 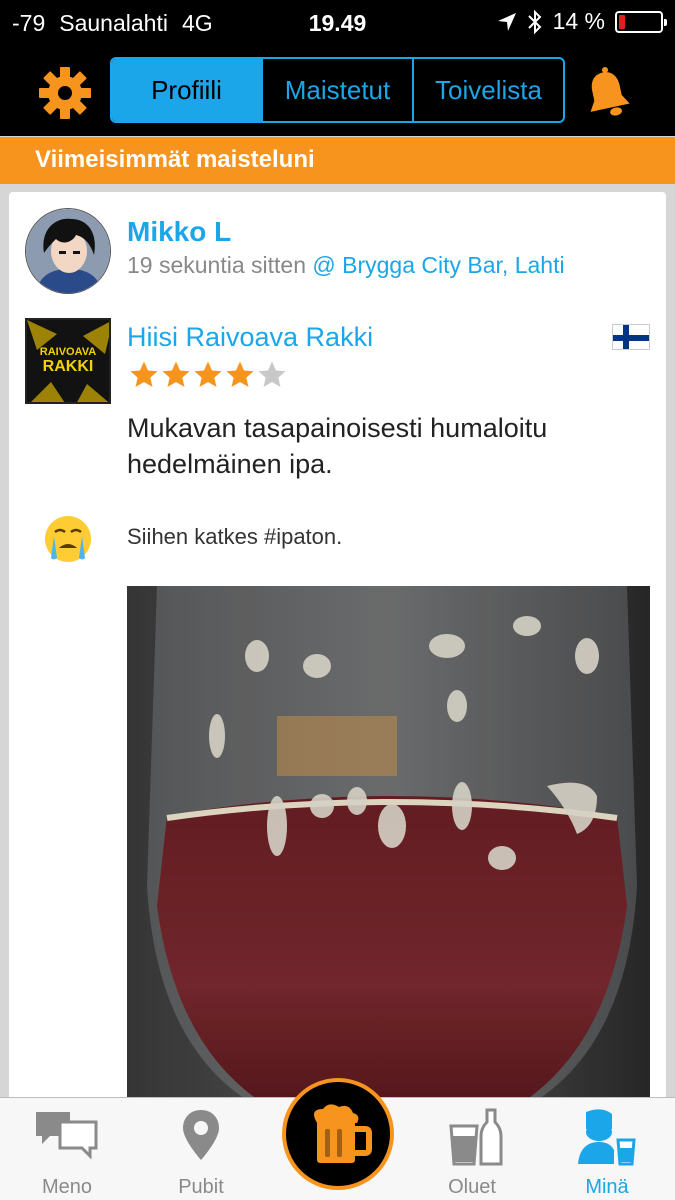 I want to click on profile-segmented-control: Profiili Maistetut Toivelista, so click(x=337, y=90).